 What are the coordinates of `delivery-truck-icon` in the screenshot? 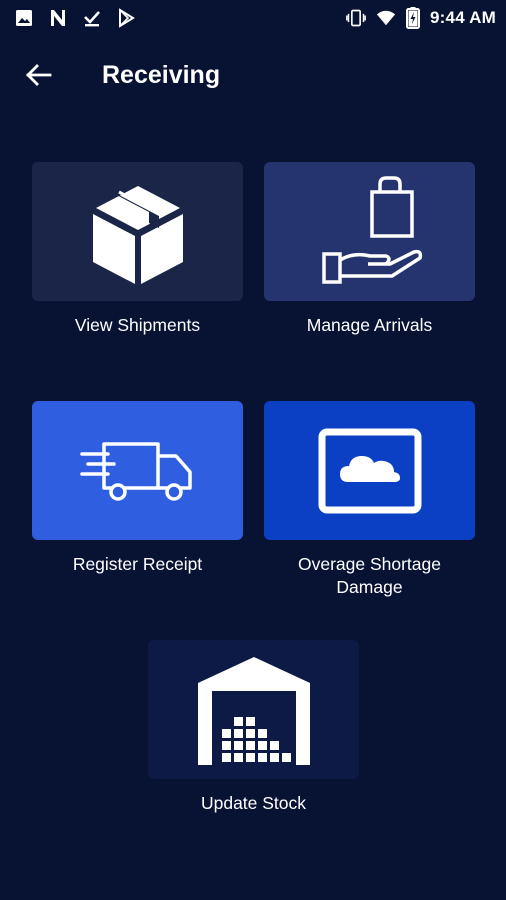 It's located at (135, 471).